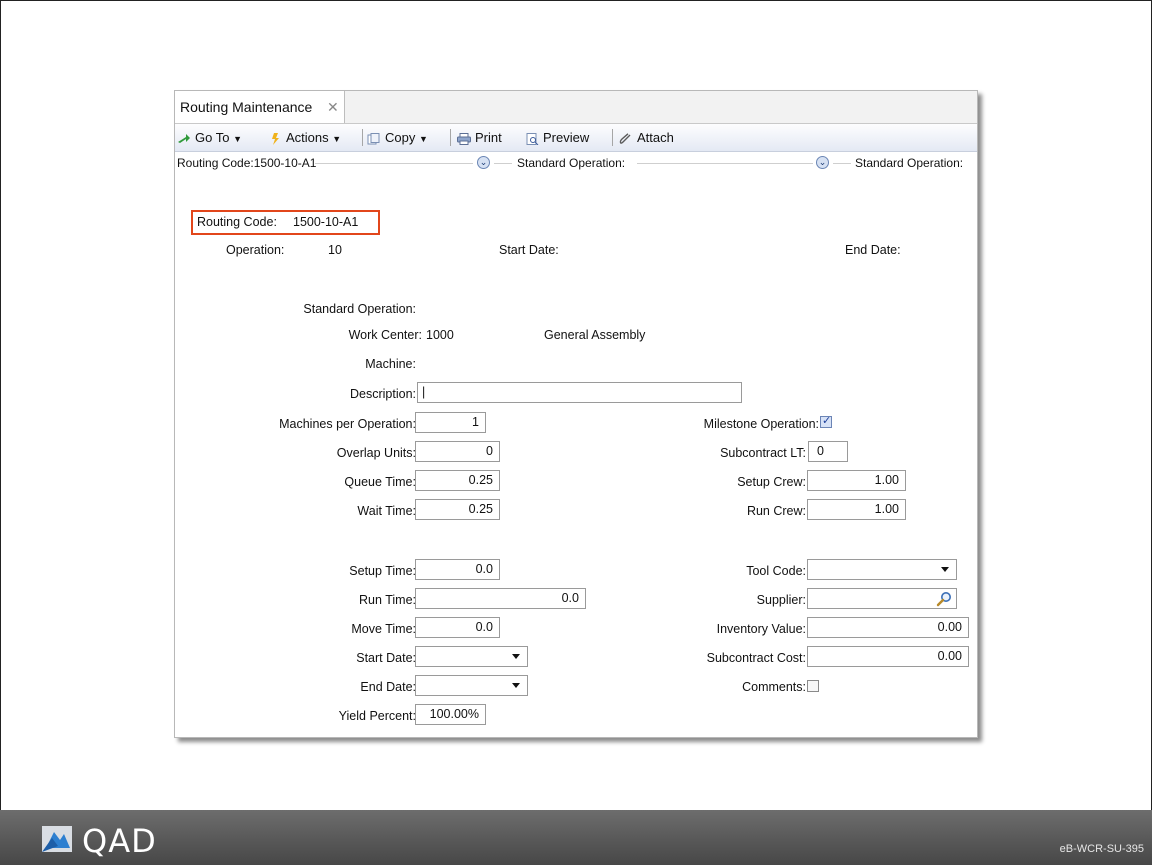 The height and width of the screenshot is (865, 1152). Describe the element at coordinates (1101, 849) in the screenshot. I see `slide-code: eB-WCR-SU-395` at that location.